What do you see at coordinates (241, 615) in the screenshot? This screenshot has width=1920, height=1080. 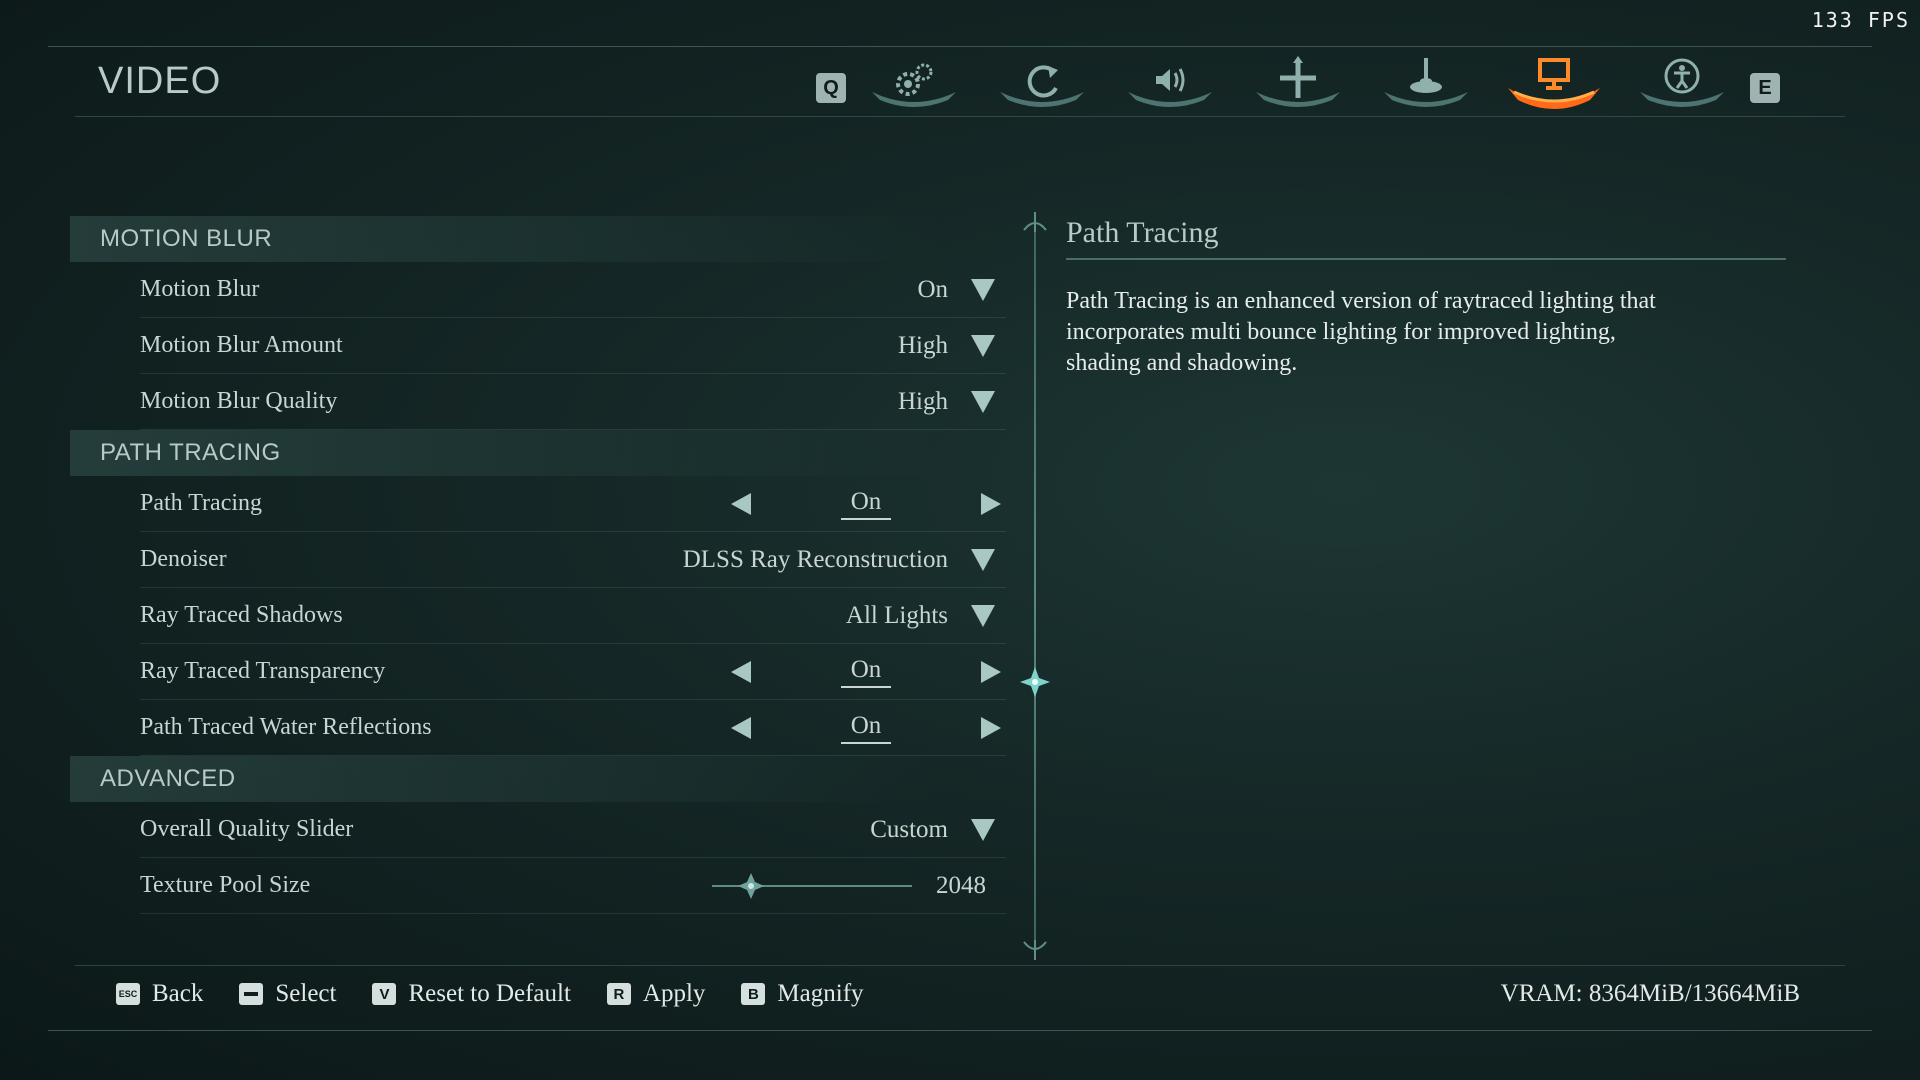 I see `setting-label: Ray Traced Shadows` at bounding box center [241, 615].